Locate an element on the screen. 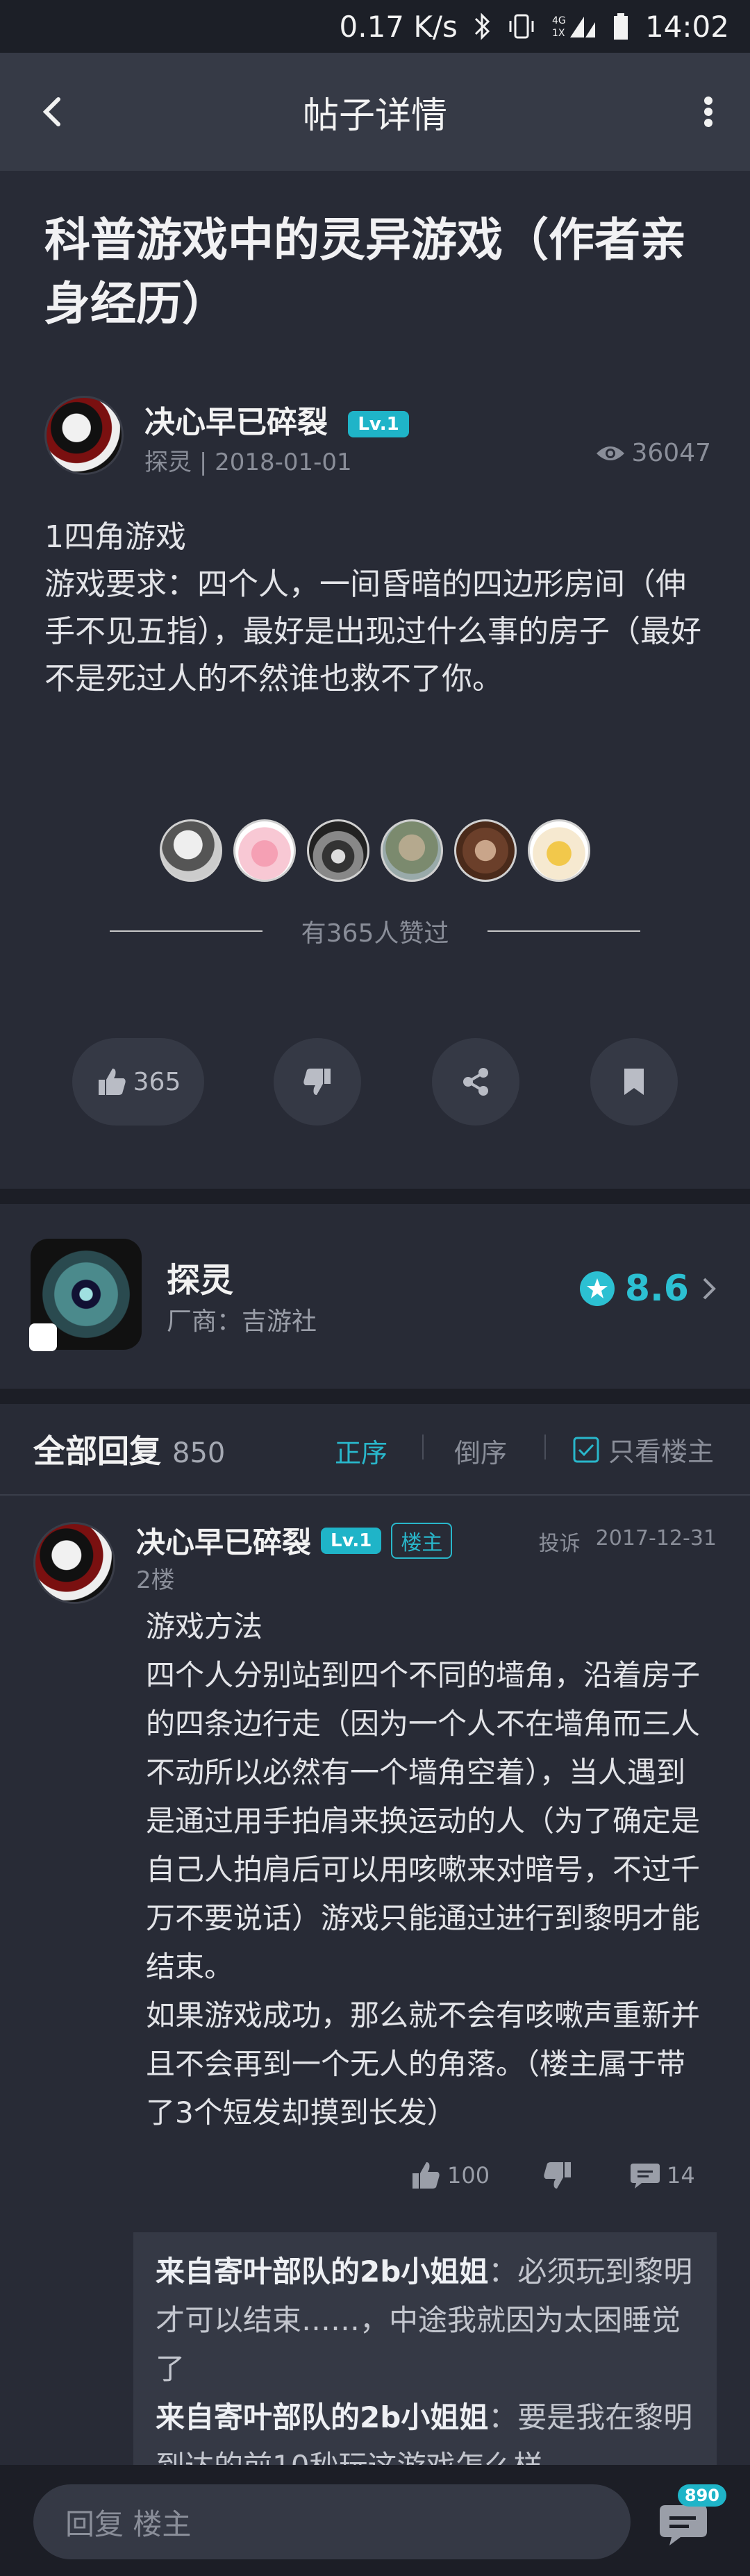 This screenshot has width=750, height=2576. reply-input: 回复 楼主 is located at coordinates (332, 2521).